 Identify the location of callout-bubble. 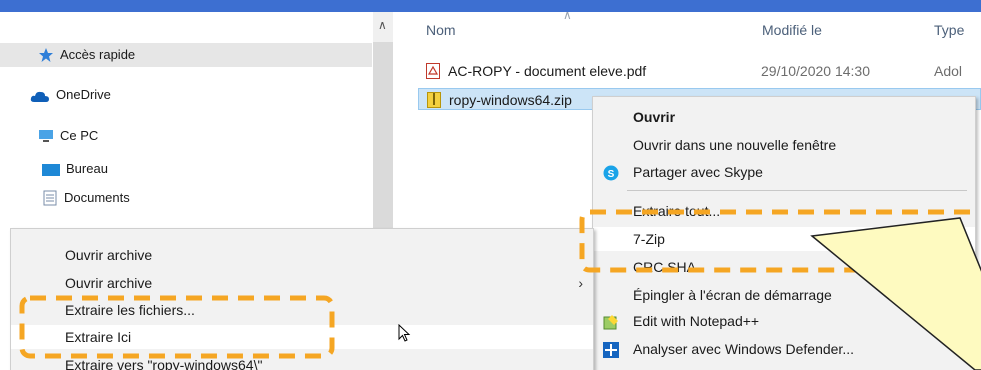
(895, 293).